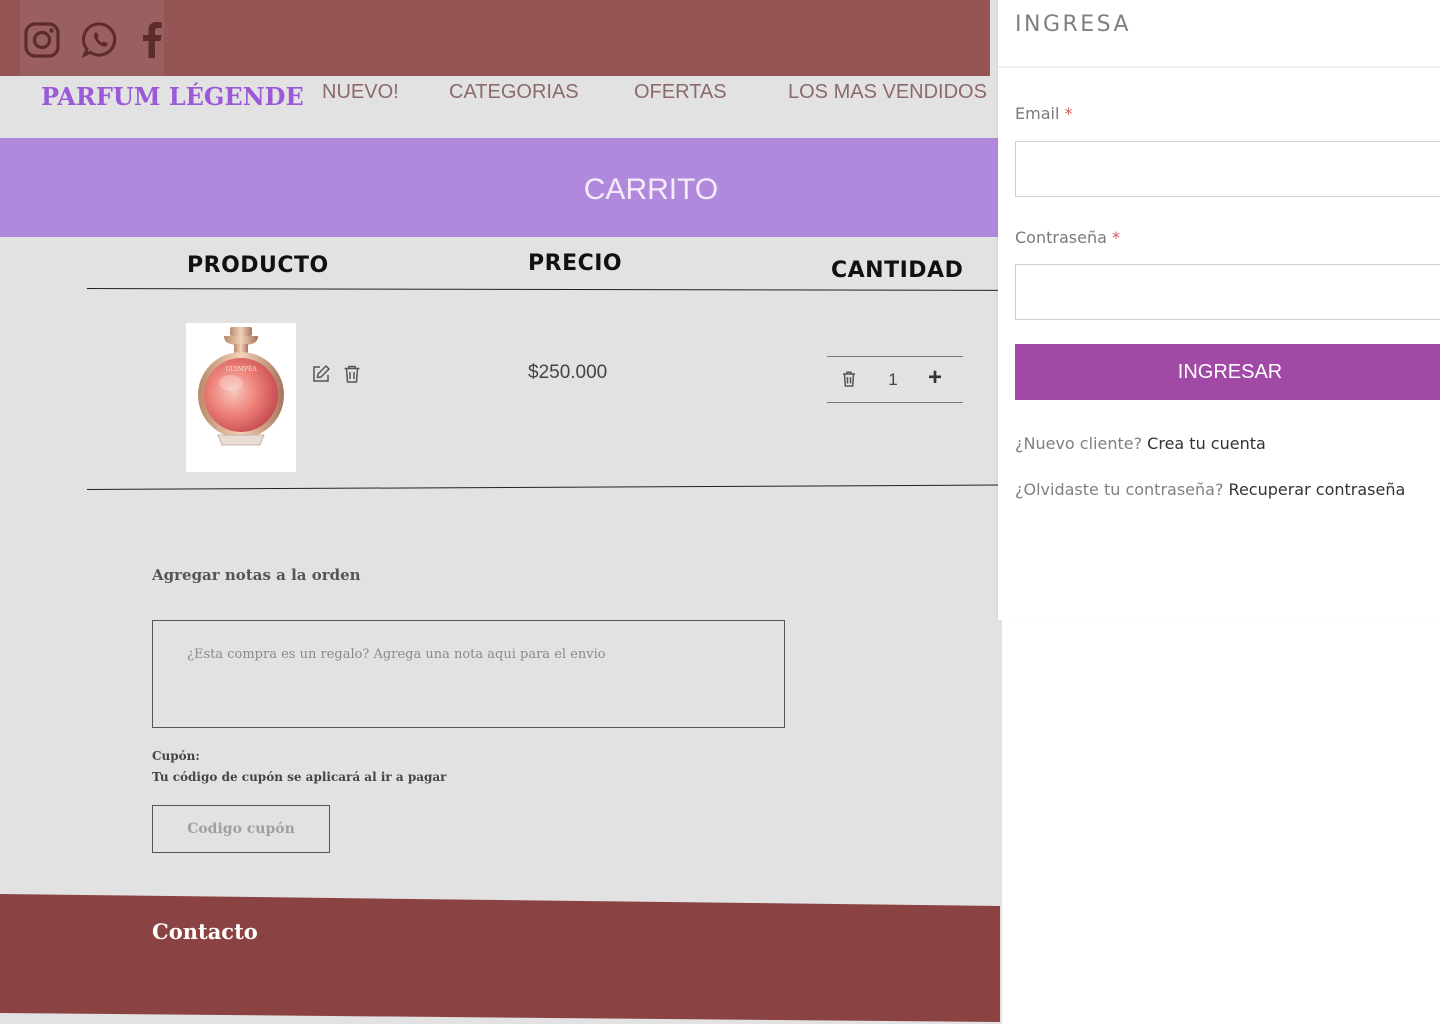  I want to click on email-label: Email *, so click(1043, 113).